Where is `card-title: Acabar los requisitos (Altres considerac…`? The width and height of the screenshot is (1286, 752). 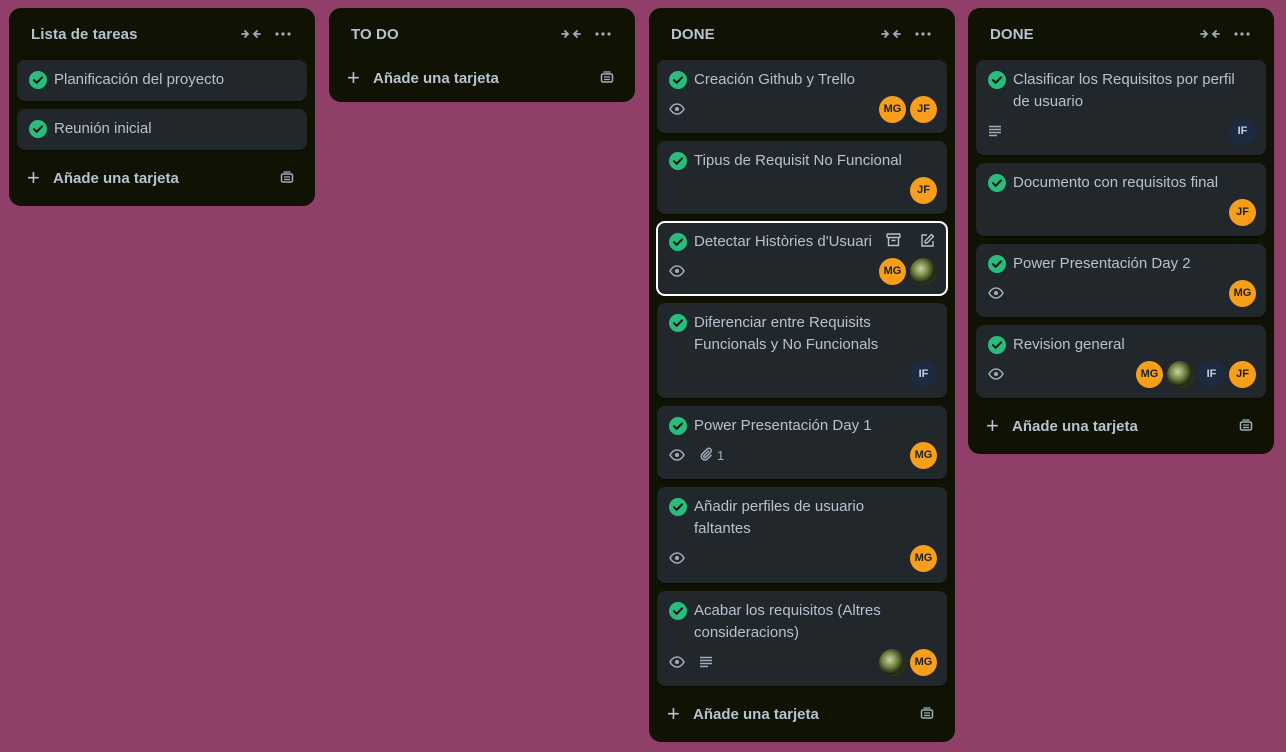
card-title: Acabar los requisitos (Altres considerac… is located at coordinates (787, 621).